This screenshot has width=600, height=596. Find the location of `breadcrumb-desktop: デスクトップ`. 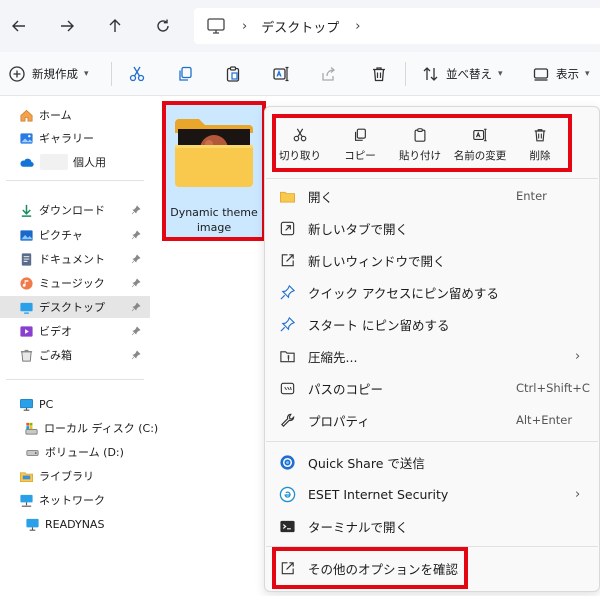

breadcrumb-desktop: デスクトップ is located at coordinates (300, 26).